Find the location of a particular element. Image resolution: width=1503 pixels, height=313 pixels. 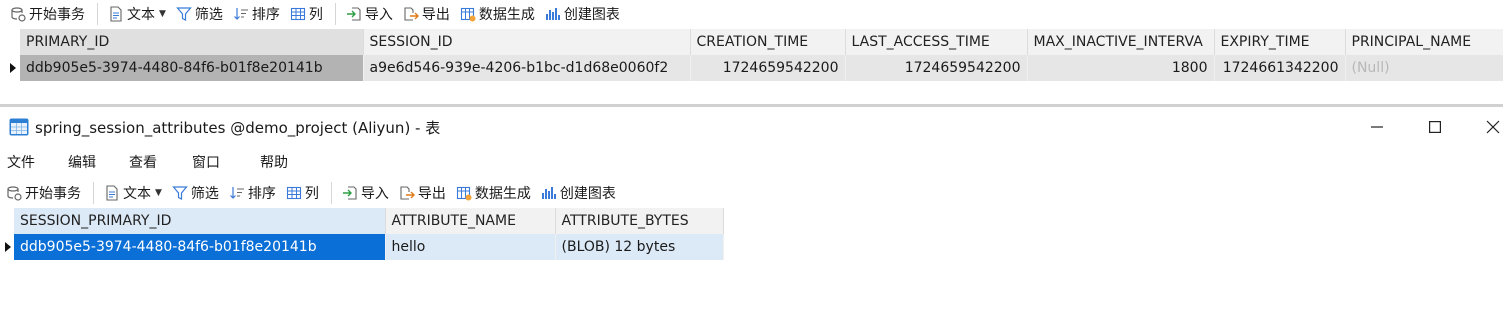

expiry-time-cell: 1724661342200 is located at coordinates (1280, 68).